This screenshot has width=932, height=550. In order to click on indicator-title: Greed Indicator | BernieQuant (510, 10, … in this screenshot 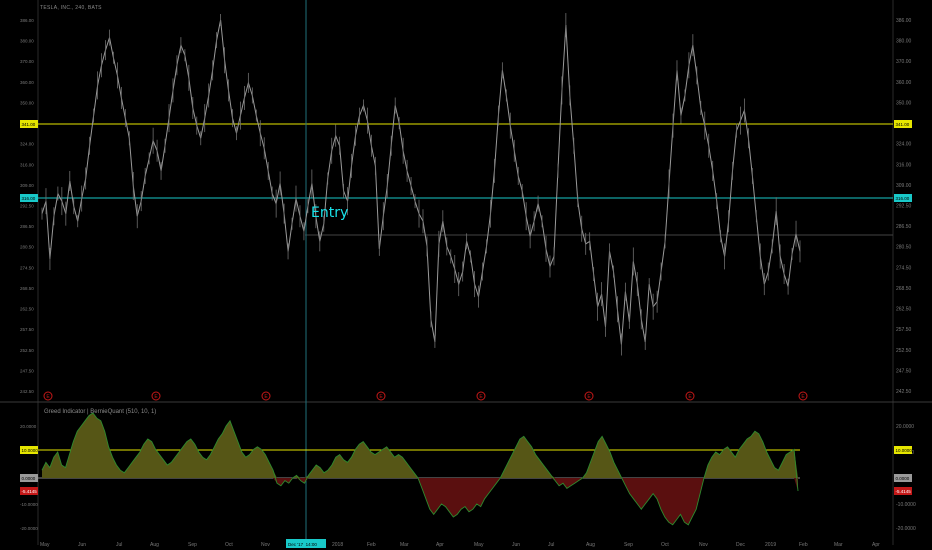, I will do `click(100, 412)`.